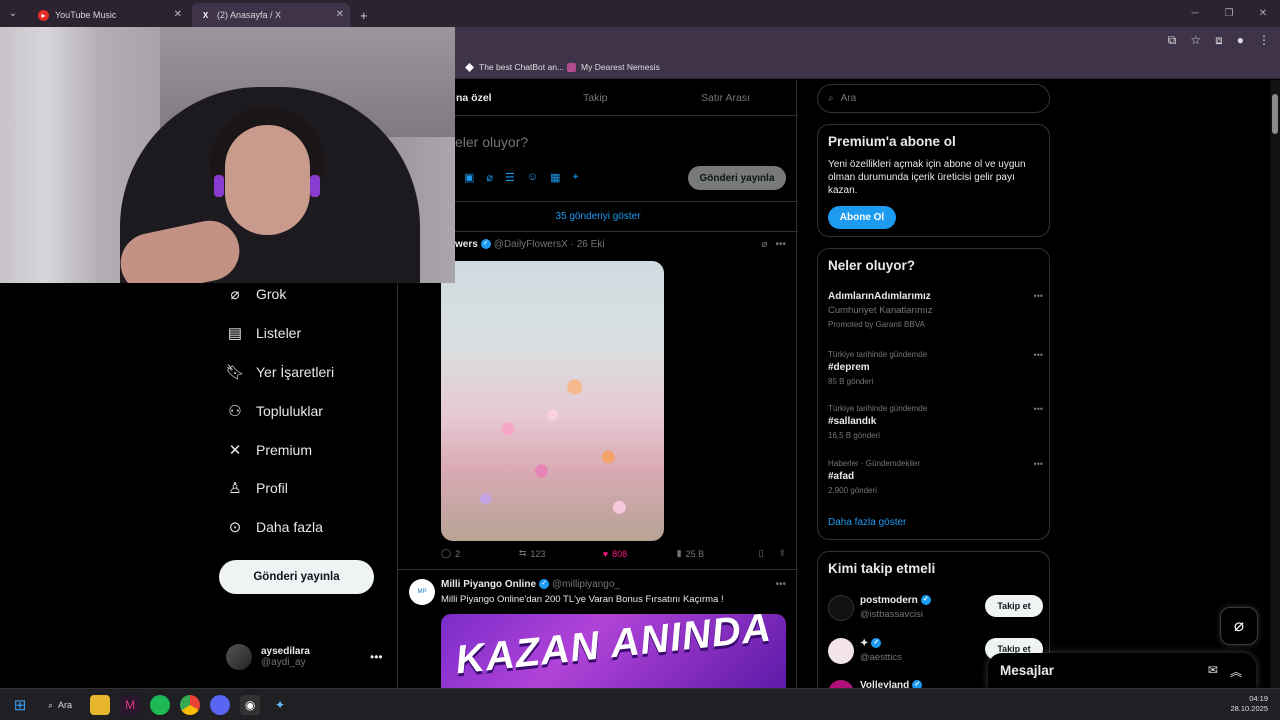  I want to click on promo-text: KAZAN ANINDA, so click(613, 648).